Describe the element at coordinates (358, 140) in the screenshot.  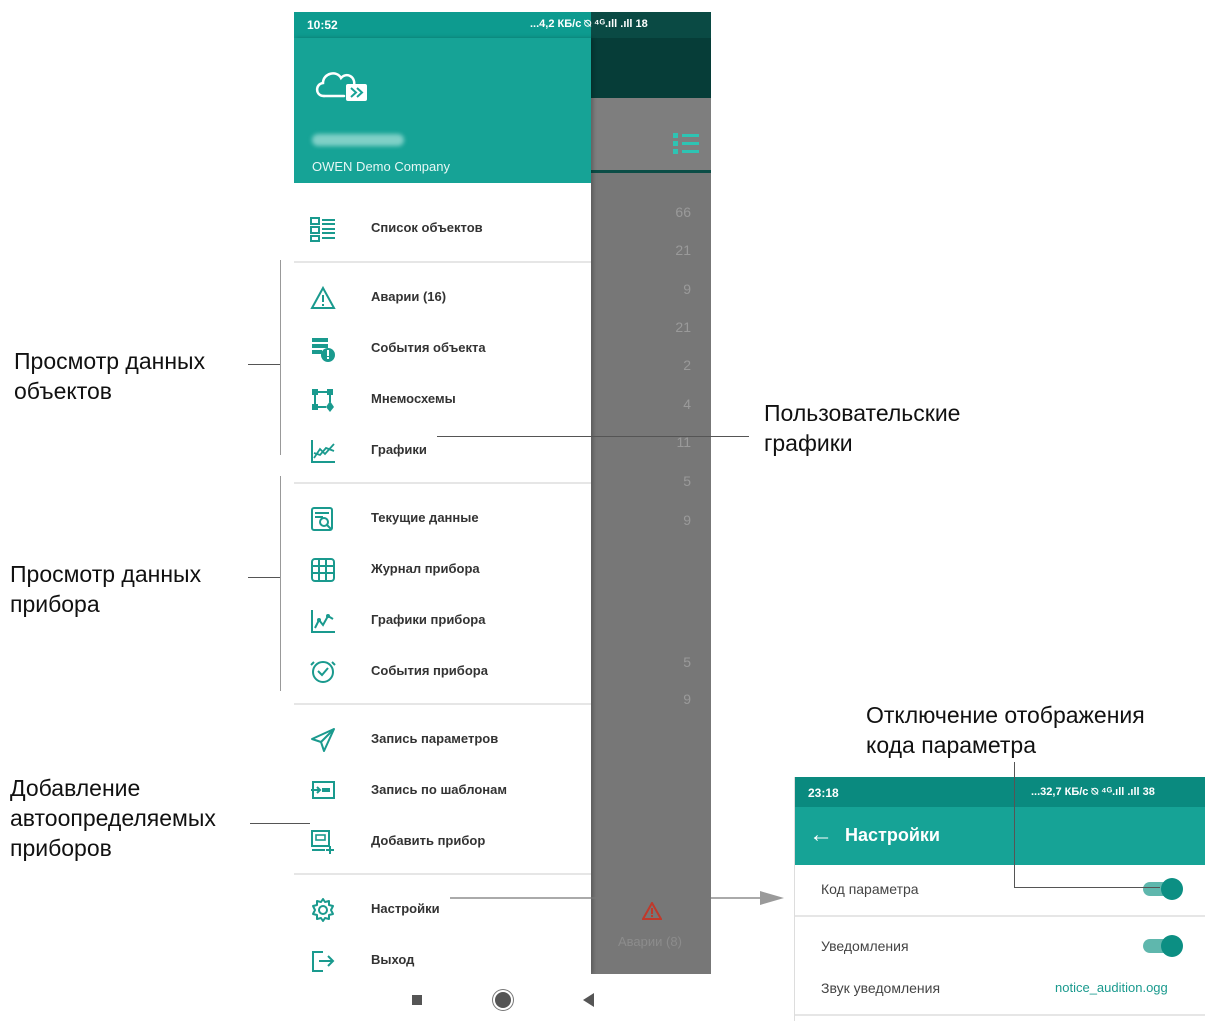
I see `user-name-blurred` at that location.